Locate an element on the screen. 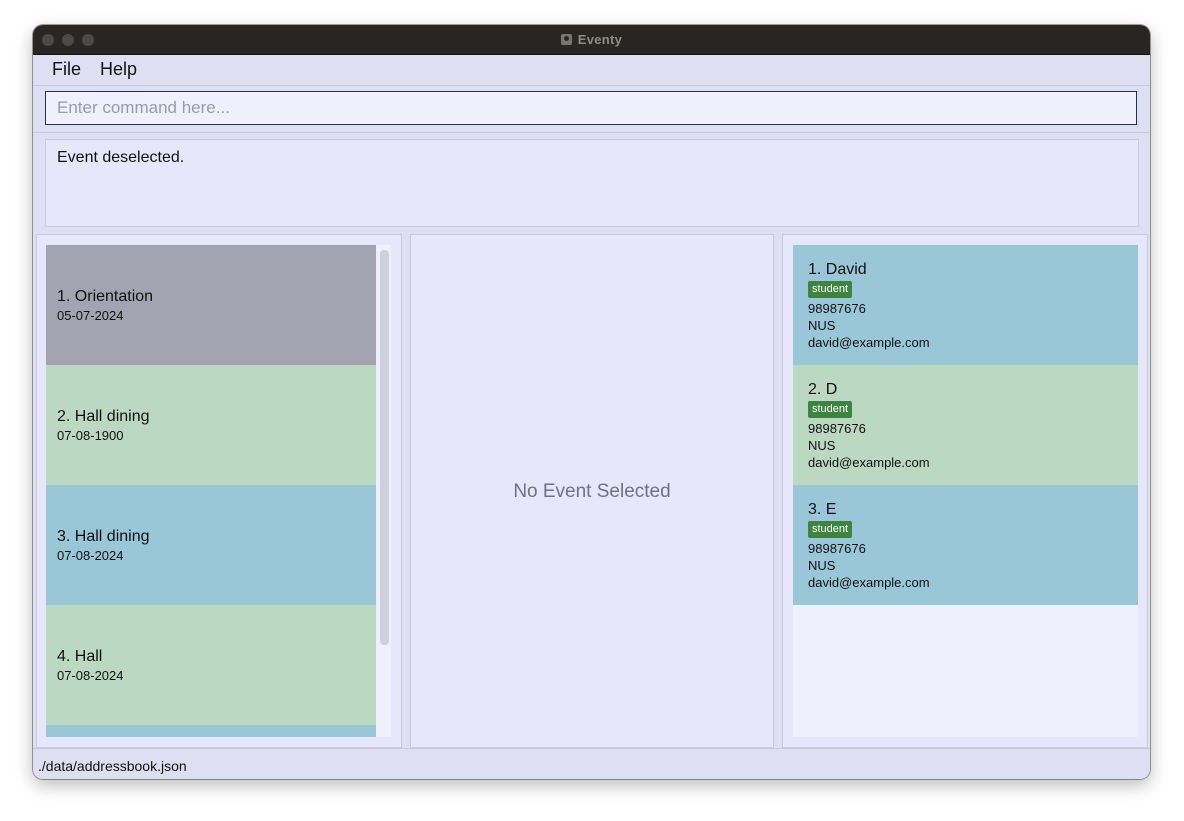 Image resolution: width=1184 pixels, height=821 pixels. event-title: 4. Hall is located at coordinates (80, 656).